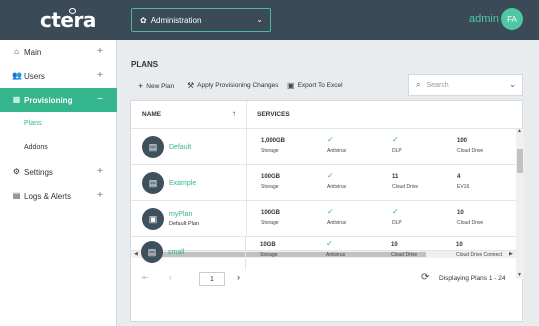 The width and height of the screenshot is (539, 326). What do you see at coordinates (238, 85) in the screenshot?
I see `apply-label: Apply Provisioning Changes` at bounding box center [238, 85].